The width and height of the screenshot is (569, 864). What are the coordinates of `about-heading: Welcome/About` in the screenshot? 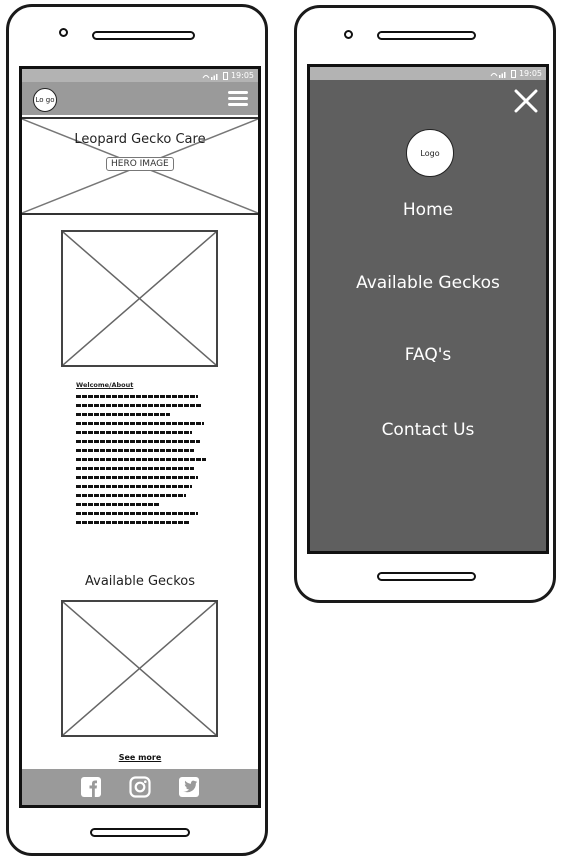 It's located at (105, 385).